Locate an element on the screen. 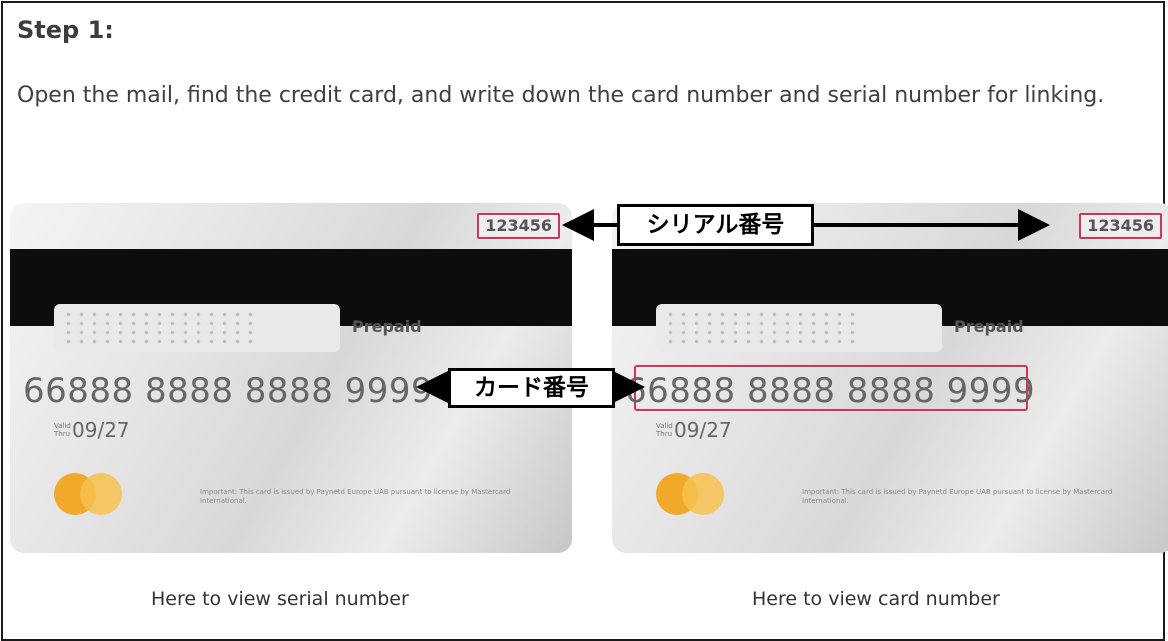 The image size is (1168, 641). caption-card-number: Here to view card number is located at coordinates (876, 599).